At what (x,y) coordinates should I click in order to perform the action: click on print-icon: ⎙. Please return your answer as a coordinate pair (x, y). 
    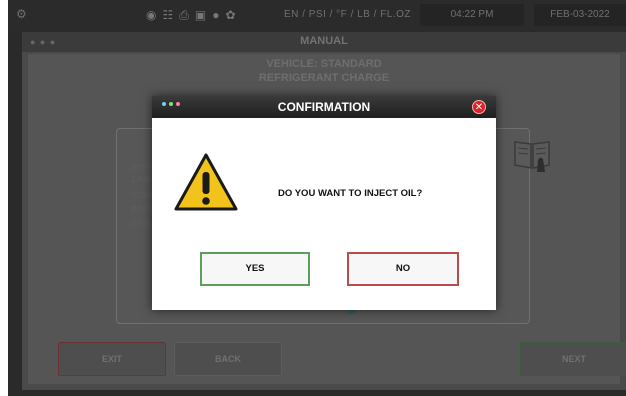
    Looking at the image, I should click on (184, 14).